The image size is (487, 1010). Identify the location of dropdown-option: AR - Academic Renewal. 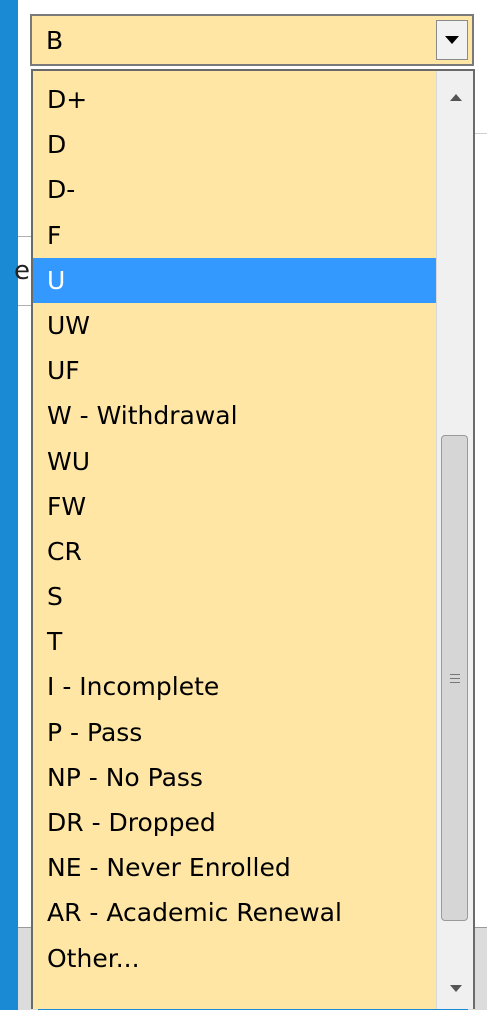
(234, 912).